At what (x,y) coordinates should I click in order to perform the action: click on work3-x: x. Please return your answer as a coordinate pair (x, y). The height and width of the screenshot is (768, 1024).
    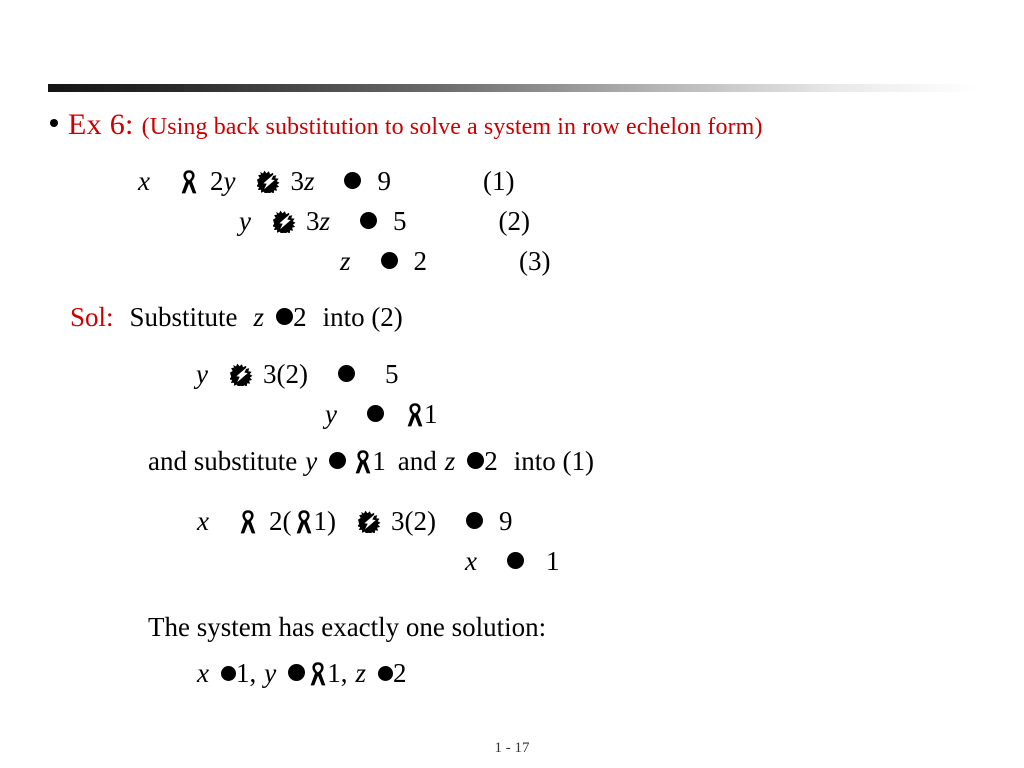
    Looking at the image, I should click on (203, 521).